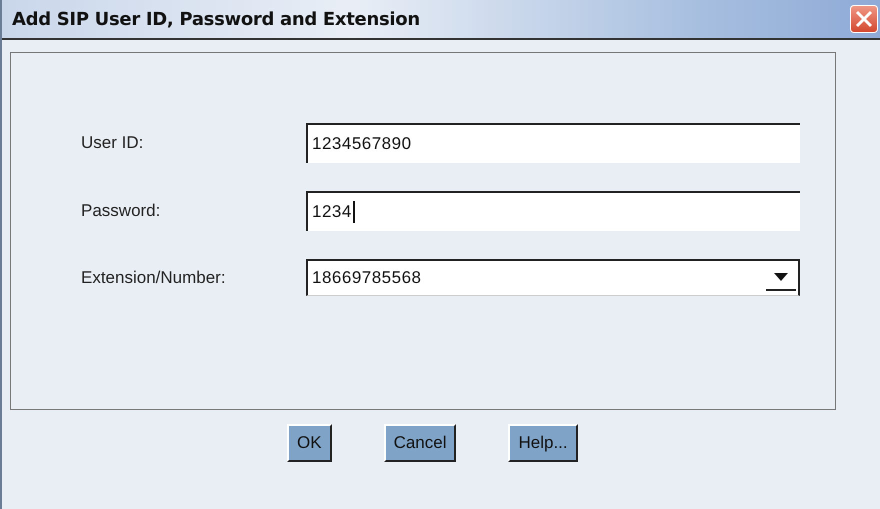 This screenshot has height=509, width=880. What do you see at coordinates (216, 19) in the screenshot?
I see `window-title: Add SIP User ID, Password and Extension` at bounding box center [216, 19].